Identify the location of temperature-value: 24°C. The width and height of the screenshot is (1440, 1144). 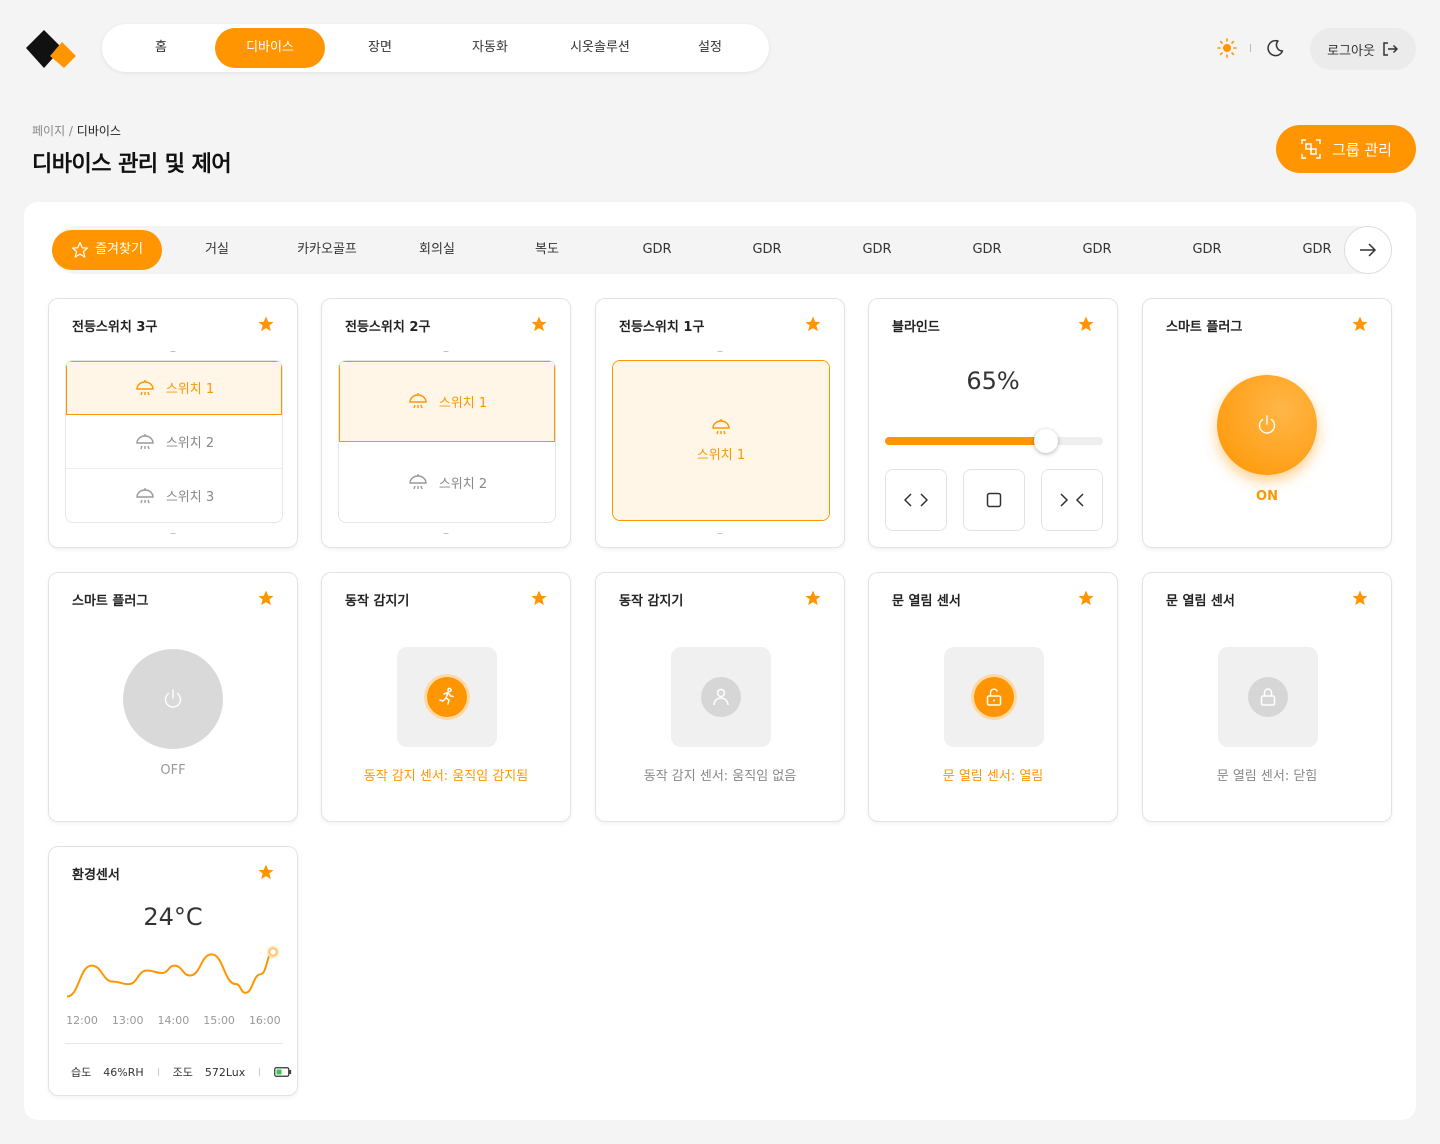
(173, 917).